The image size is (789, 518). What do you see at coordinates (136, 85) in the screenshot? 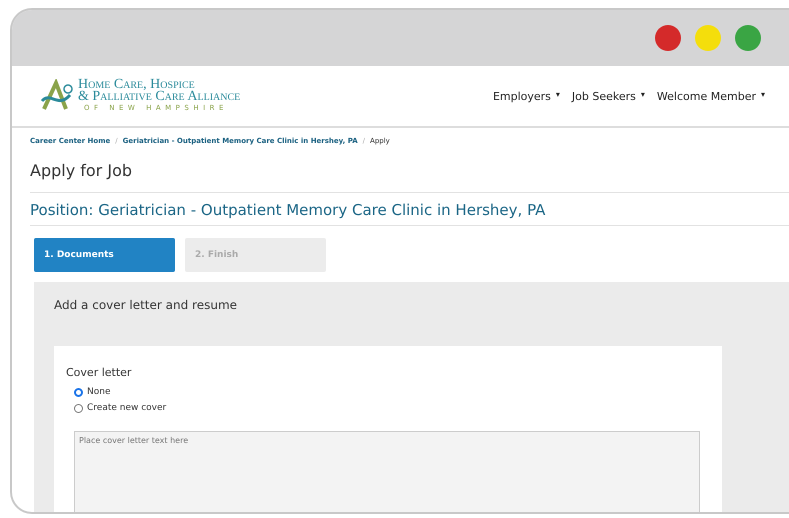
I see `logo-text: Home Care, Hospice` at bounding box center [136, 85].